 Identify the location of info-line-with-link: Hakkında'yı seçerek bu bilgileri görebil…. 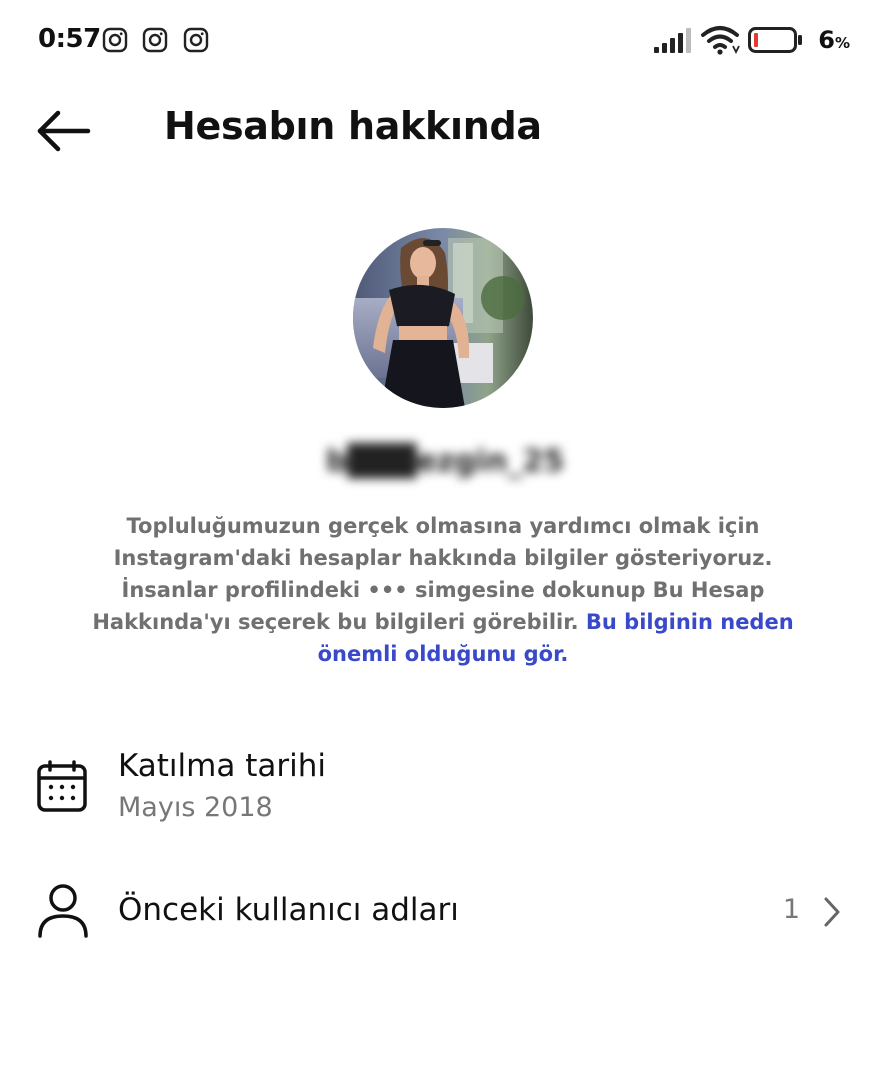
(443, 622).